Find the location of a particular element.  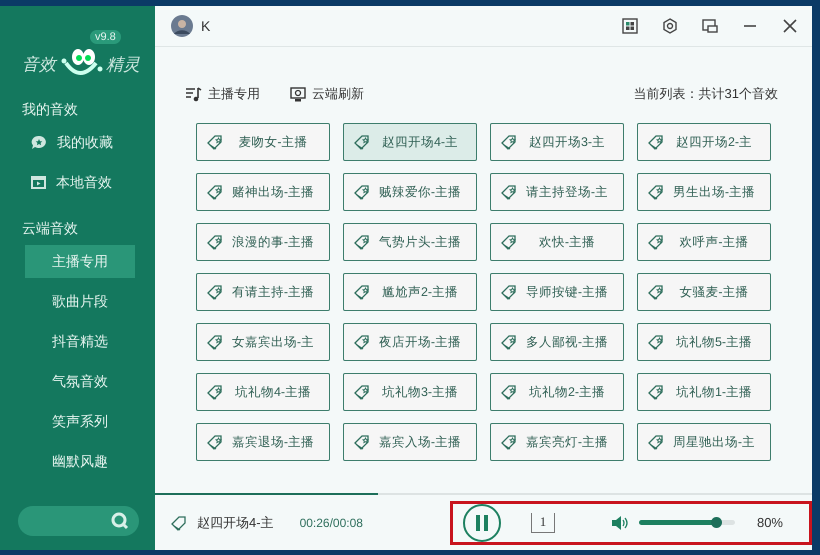

pause-button is located at coordinates (482, 523).